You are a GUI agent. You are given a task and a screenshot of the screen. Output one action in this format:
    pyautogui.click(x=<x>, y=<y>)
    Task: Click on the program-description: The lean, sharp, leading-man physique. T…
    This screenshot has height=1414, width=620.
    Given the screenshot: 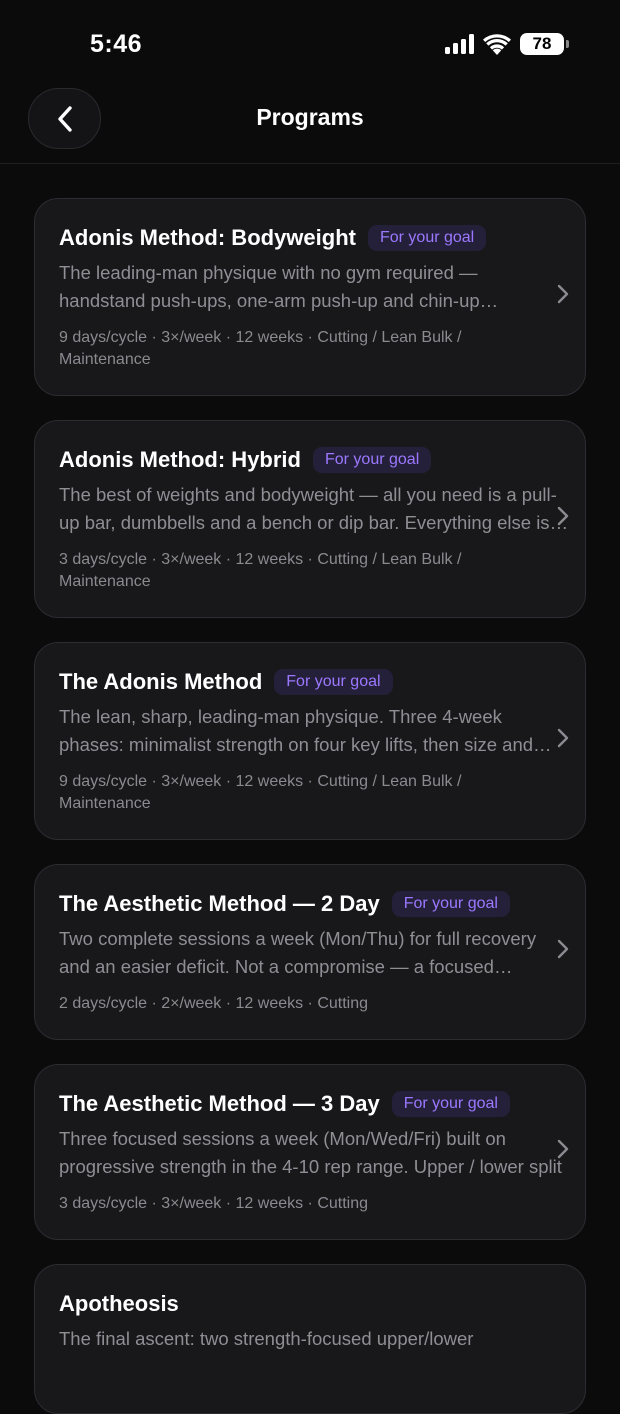 What is the action you would take?
    pyautogui.click(x=296, y=730)
    